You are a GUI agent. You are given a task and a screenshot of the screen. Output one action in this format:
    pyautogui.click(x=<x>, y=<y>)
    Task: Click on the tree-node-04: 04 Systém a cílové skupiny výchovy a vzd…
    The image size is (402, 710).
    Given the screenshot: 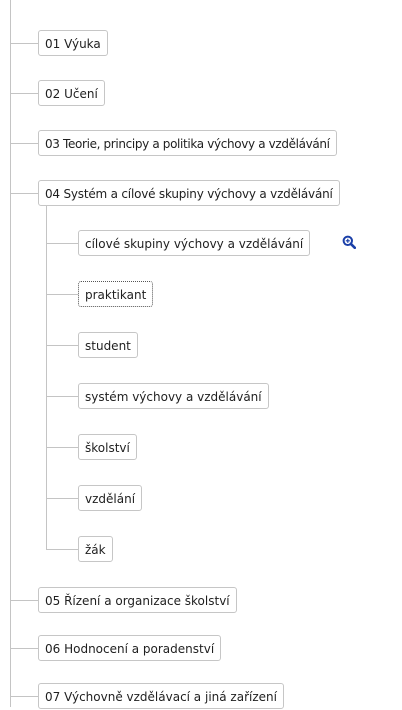 What is the action you would take?
    pyautogui.click(x=189, y=193)
    